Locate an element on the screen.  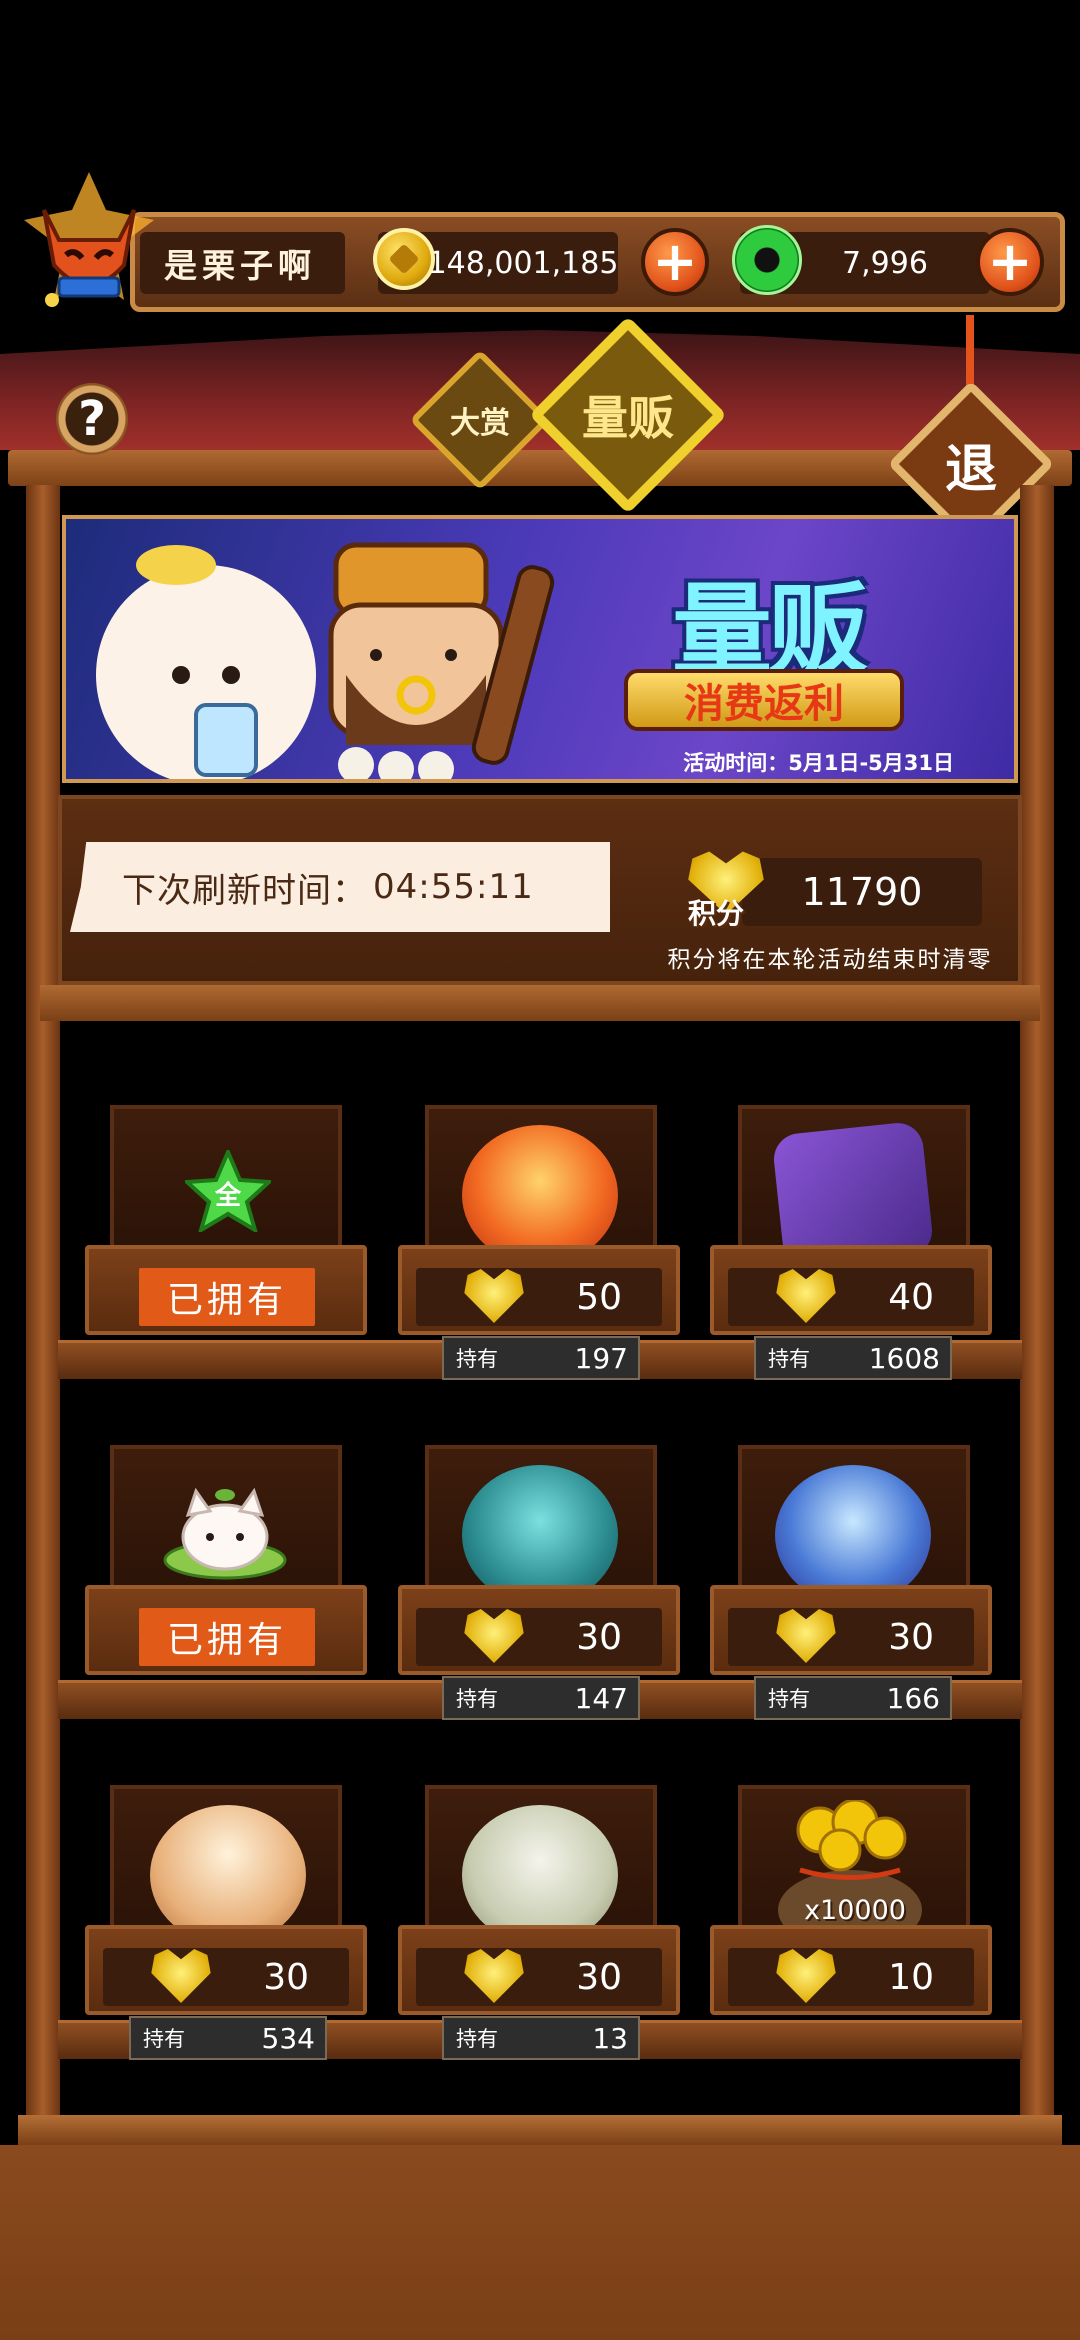
coin-bag-amount: x10000 is located at coordinates (855, 1910).